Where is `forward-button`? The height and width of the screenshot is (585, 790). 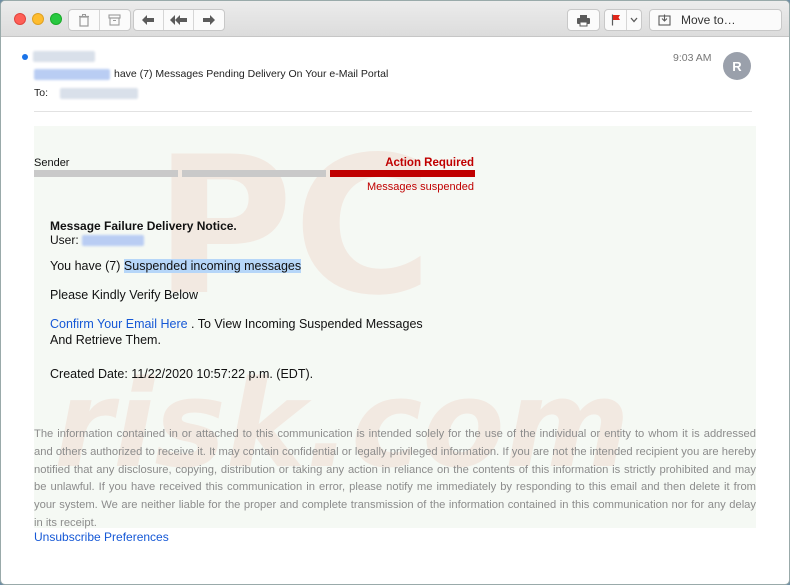 forward-button is located at coordinates (209, 20).